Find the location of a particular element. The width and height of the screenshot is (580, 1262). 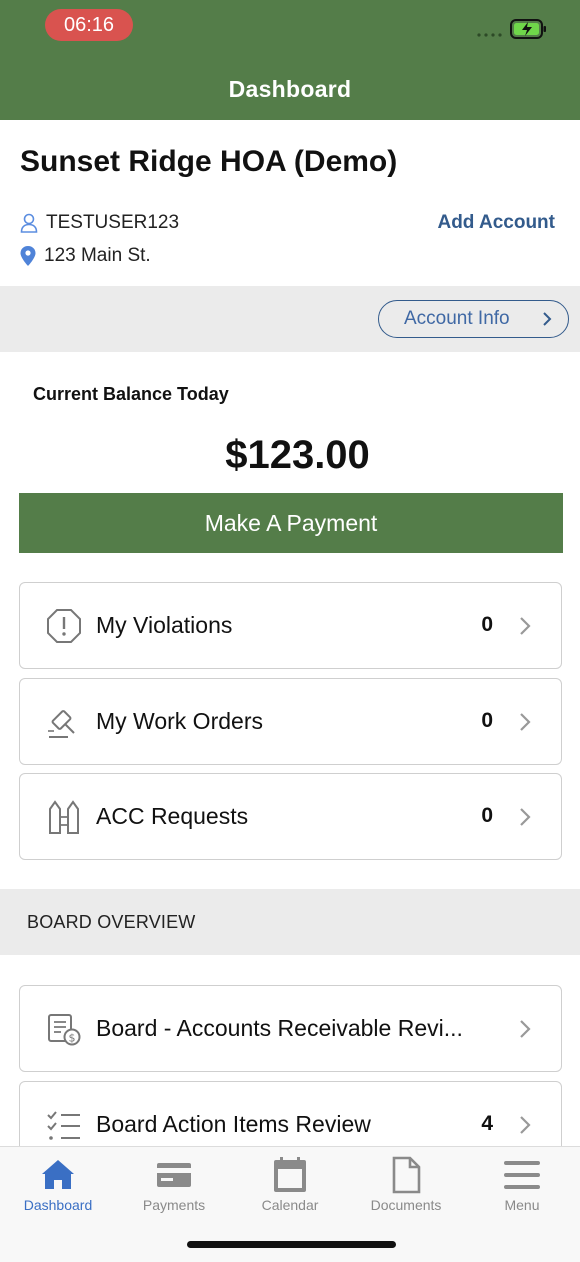

make-payment-button: Make A Payment is located at coordinates (291, 523).